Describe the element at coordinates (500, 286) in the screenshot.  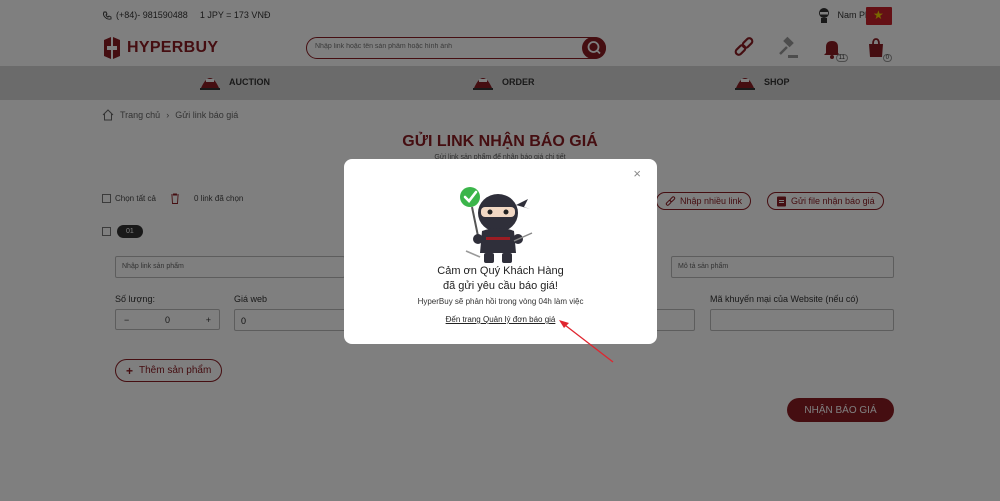
I see `modal-subheading: đã gửi yêu cầu báo giá!` at that location.